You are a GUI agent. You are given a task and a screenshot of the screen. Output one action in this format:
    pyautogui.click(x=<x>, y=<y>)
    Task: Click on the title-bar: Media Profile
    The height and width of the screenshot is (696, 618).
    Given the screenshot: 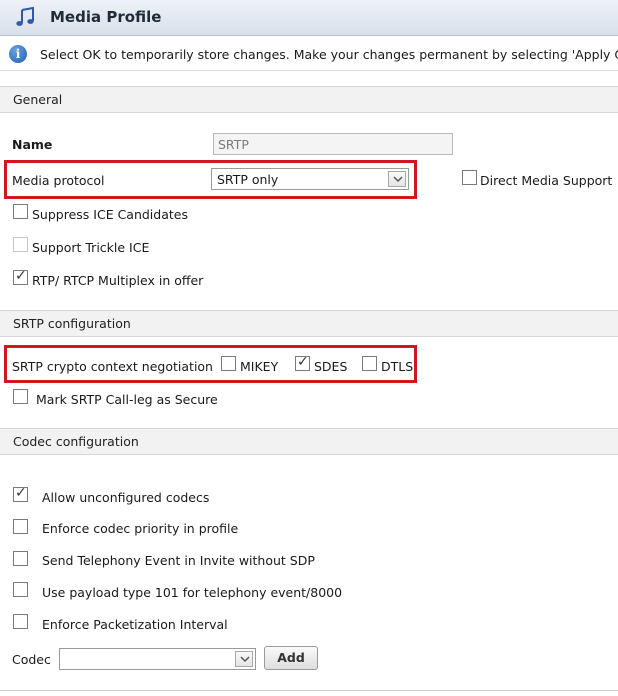 What is the action you would take?
    pyautogui.click(x=309, y=18)
    